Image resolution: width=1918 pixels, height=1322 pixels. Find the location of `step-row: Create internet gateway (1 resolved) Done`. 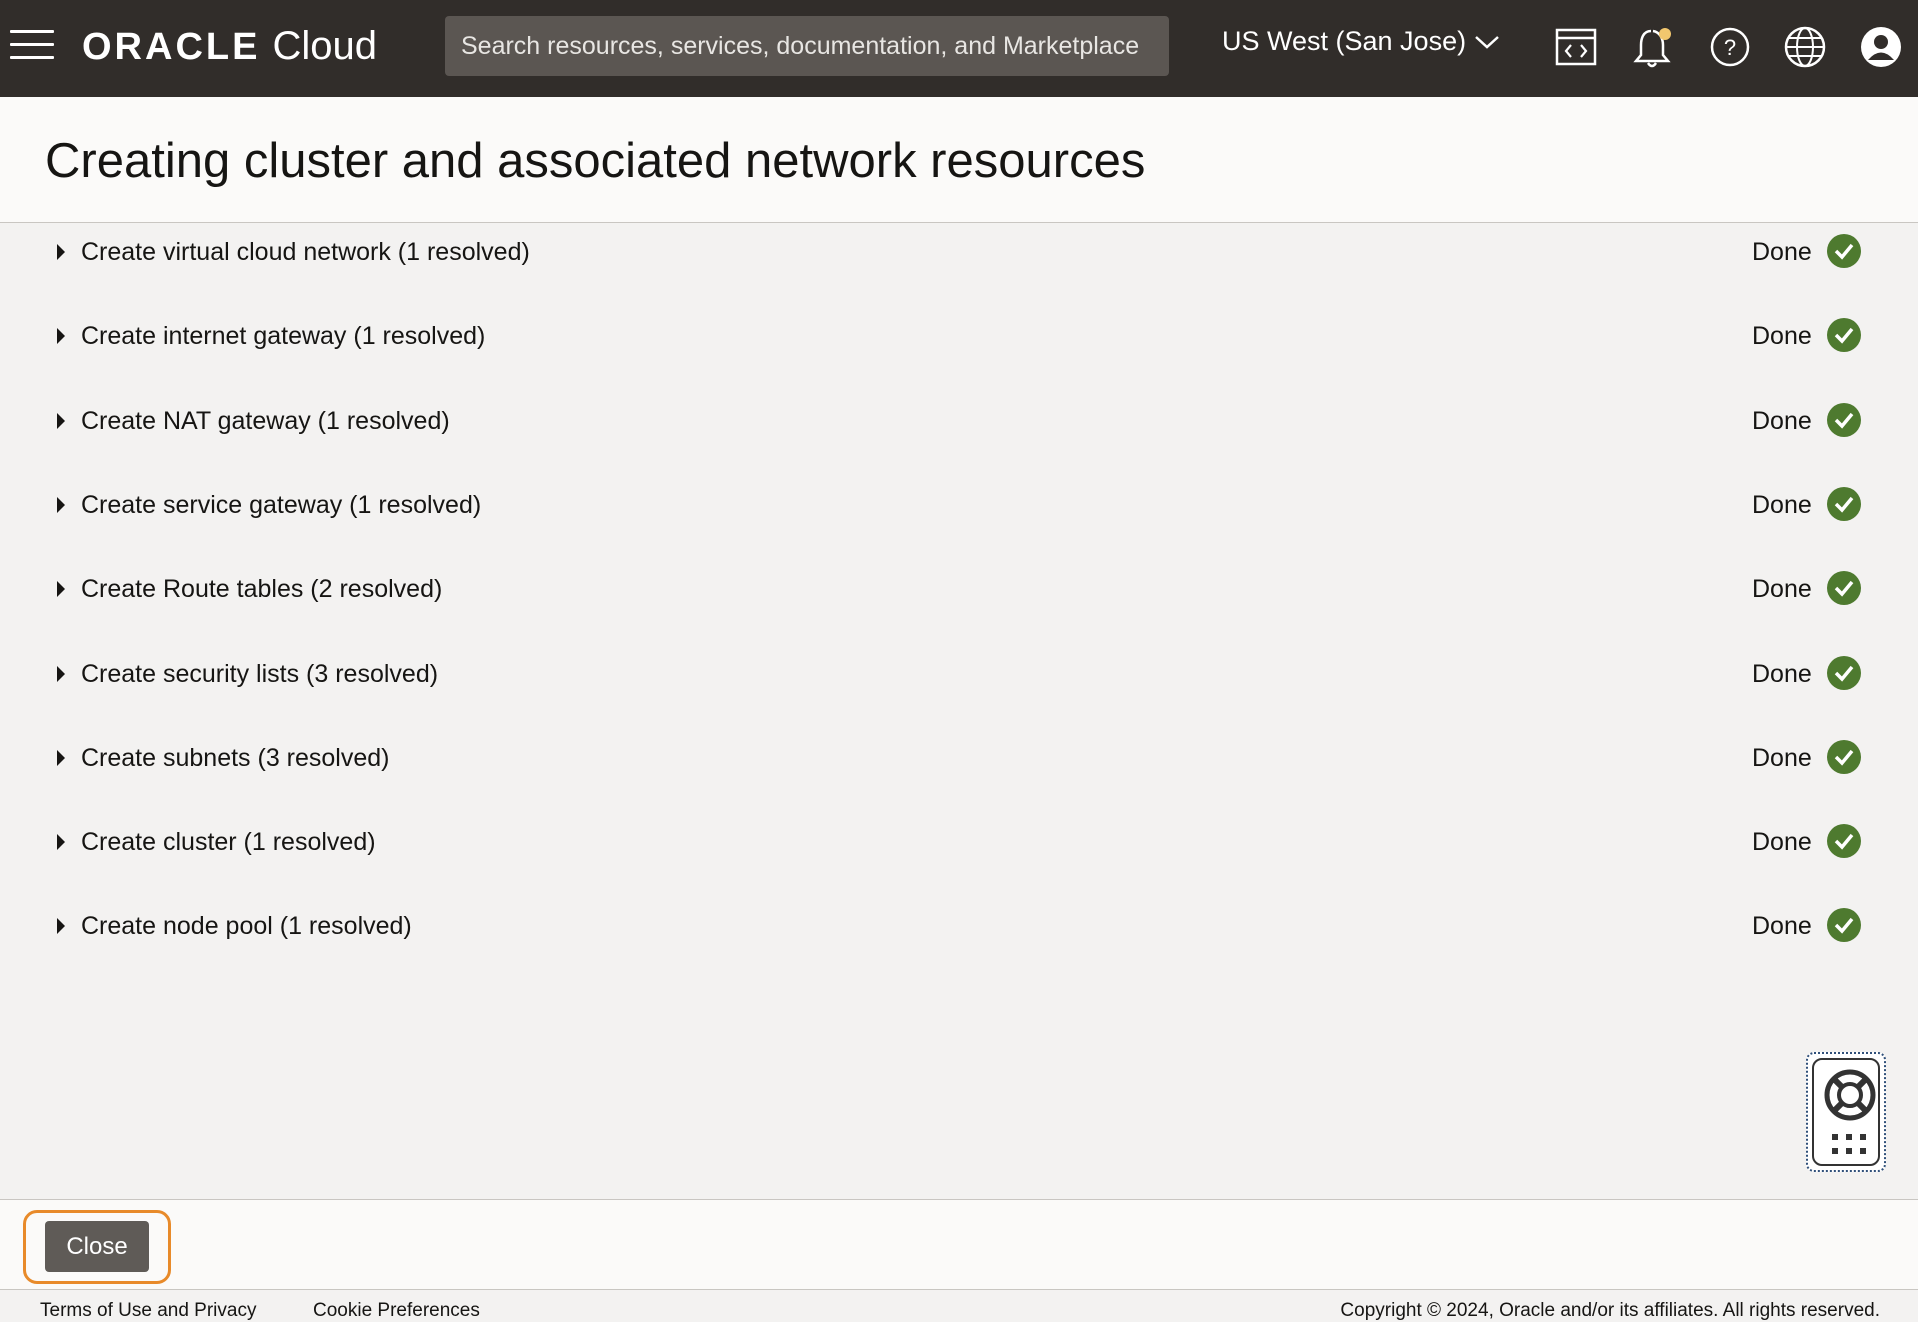

step-row: Create internet gateway (1 resolved) Done is located at coordinates (959, 338).